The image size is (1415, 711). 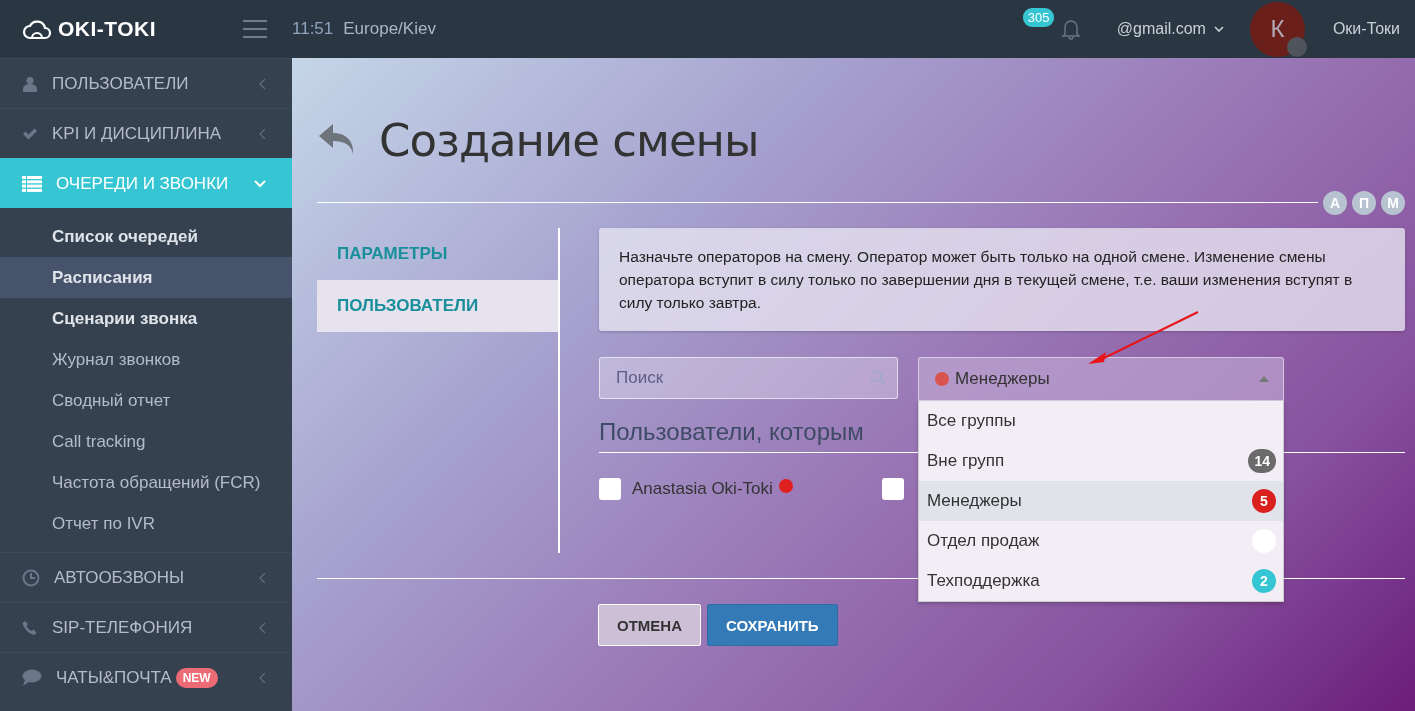 What do you see at coordinates (32, 183) in the screenshot?
I see `list-icon` at bounding box center [32, 183].